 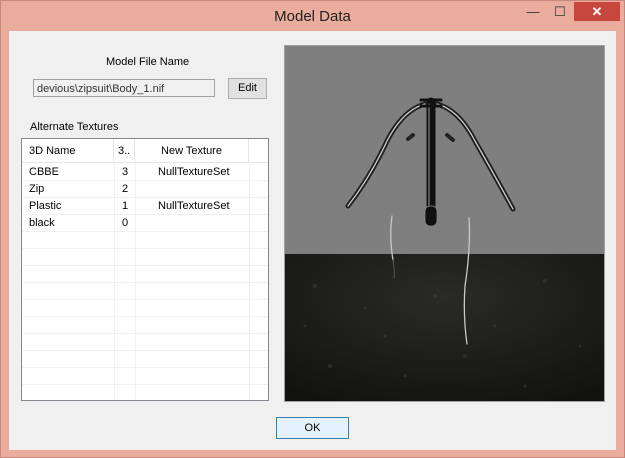 I want to click on ok-button: OK, so click(x=312, y=428).